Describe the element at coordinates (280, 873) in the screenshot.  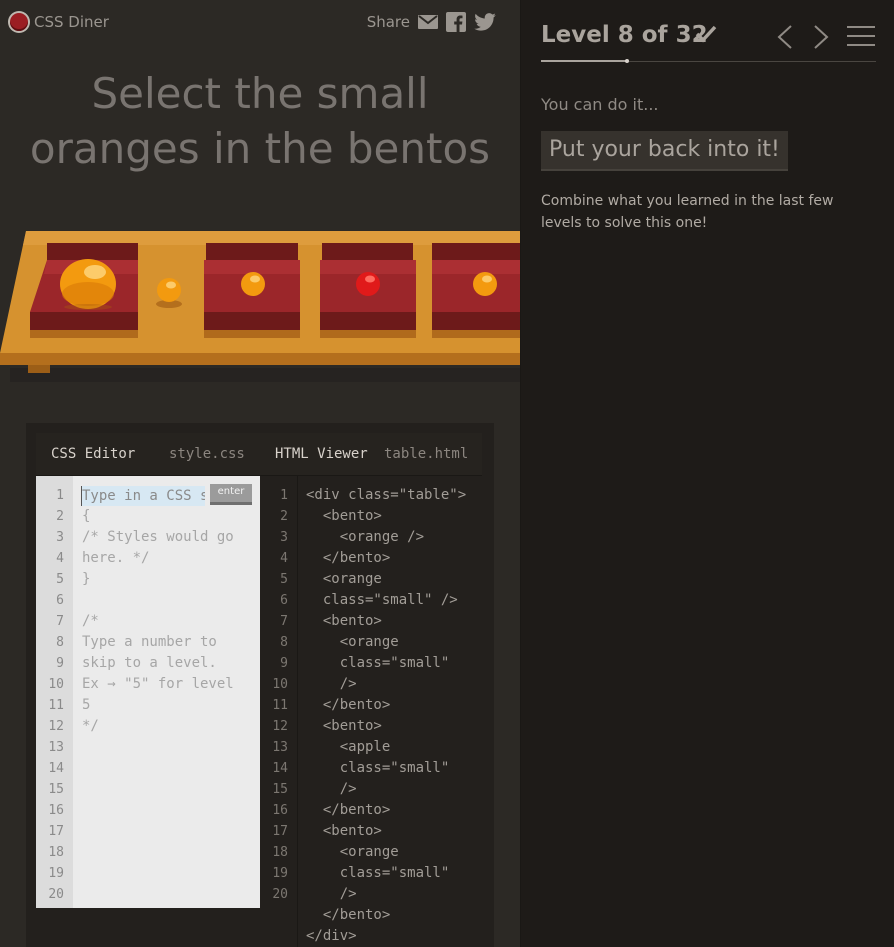
I see `html-line-number: 19` at that location.